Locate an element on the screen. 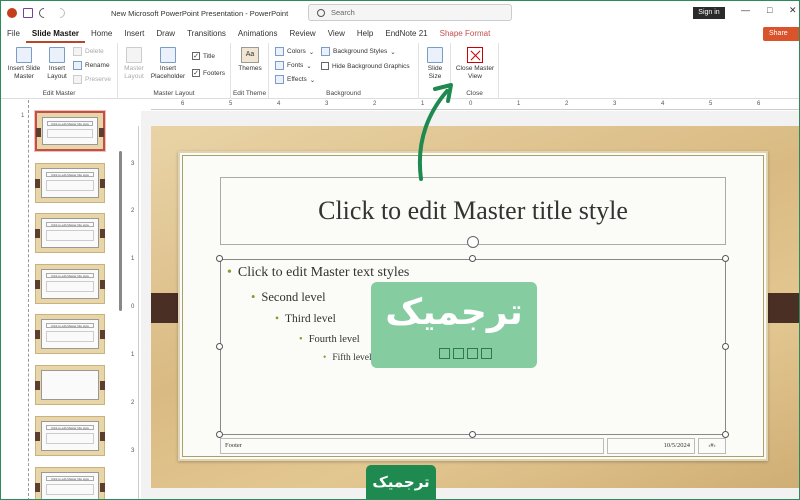 Image resolution: width=800 pixels, height=500 pixels. group-label-background: Background is located at coordinates (343, 93).